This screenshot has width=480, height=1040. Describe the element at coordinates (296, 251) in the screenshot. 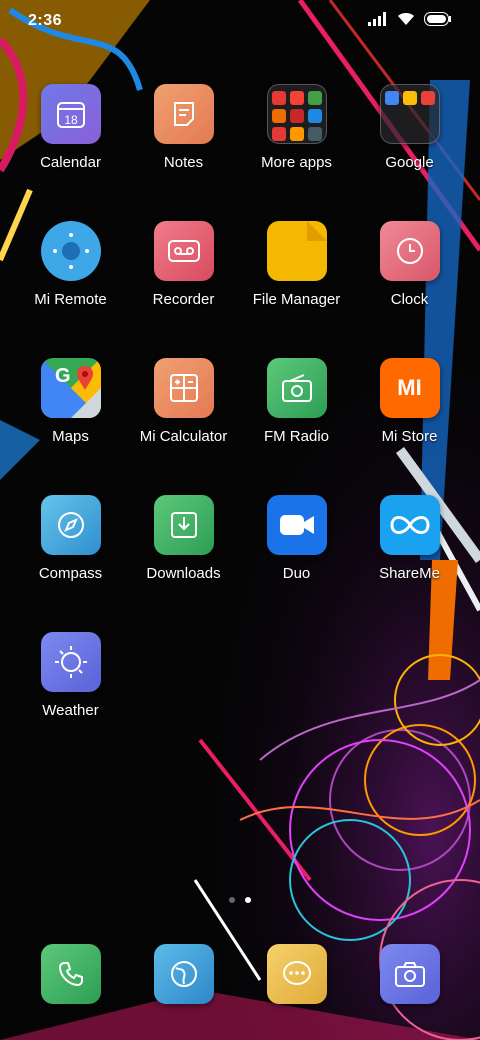

I see `folder-file-icon` at that location.